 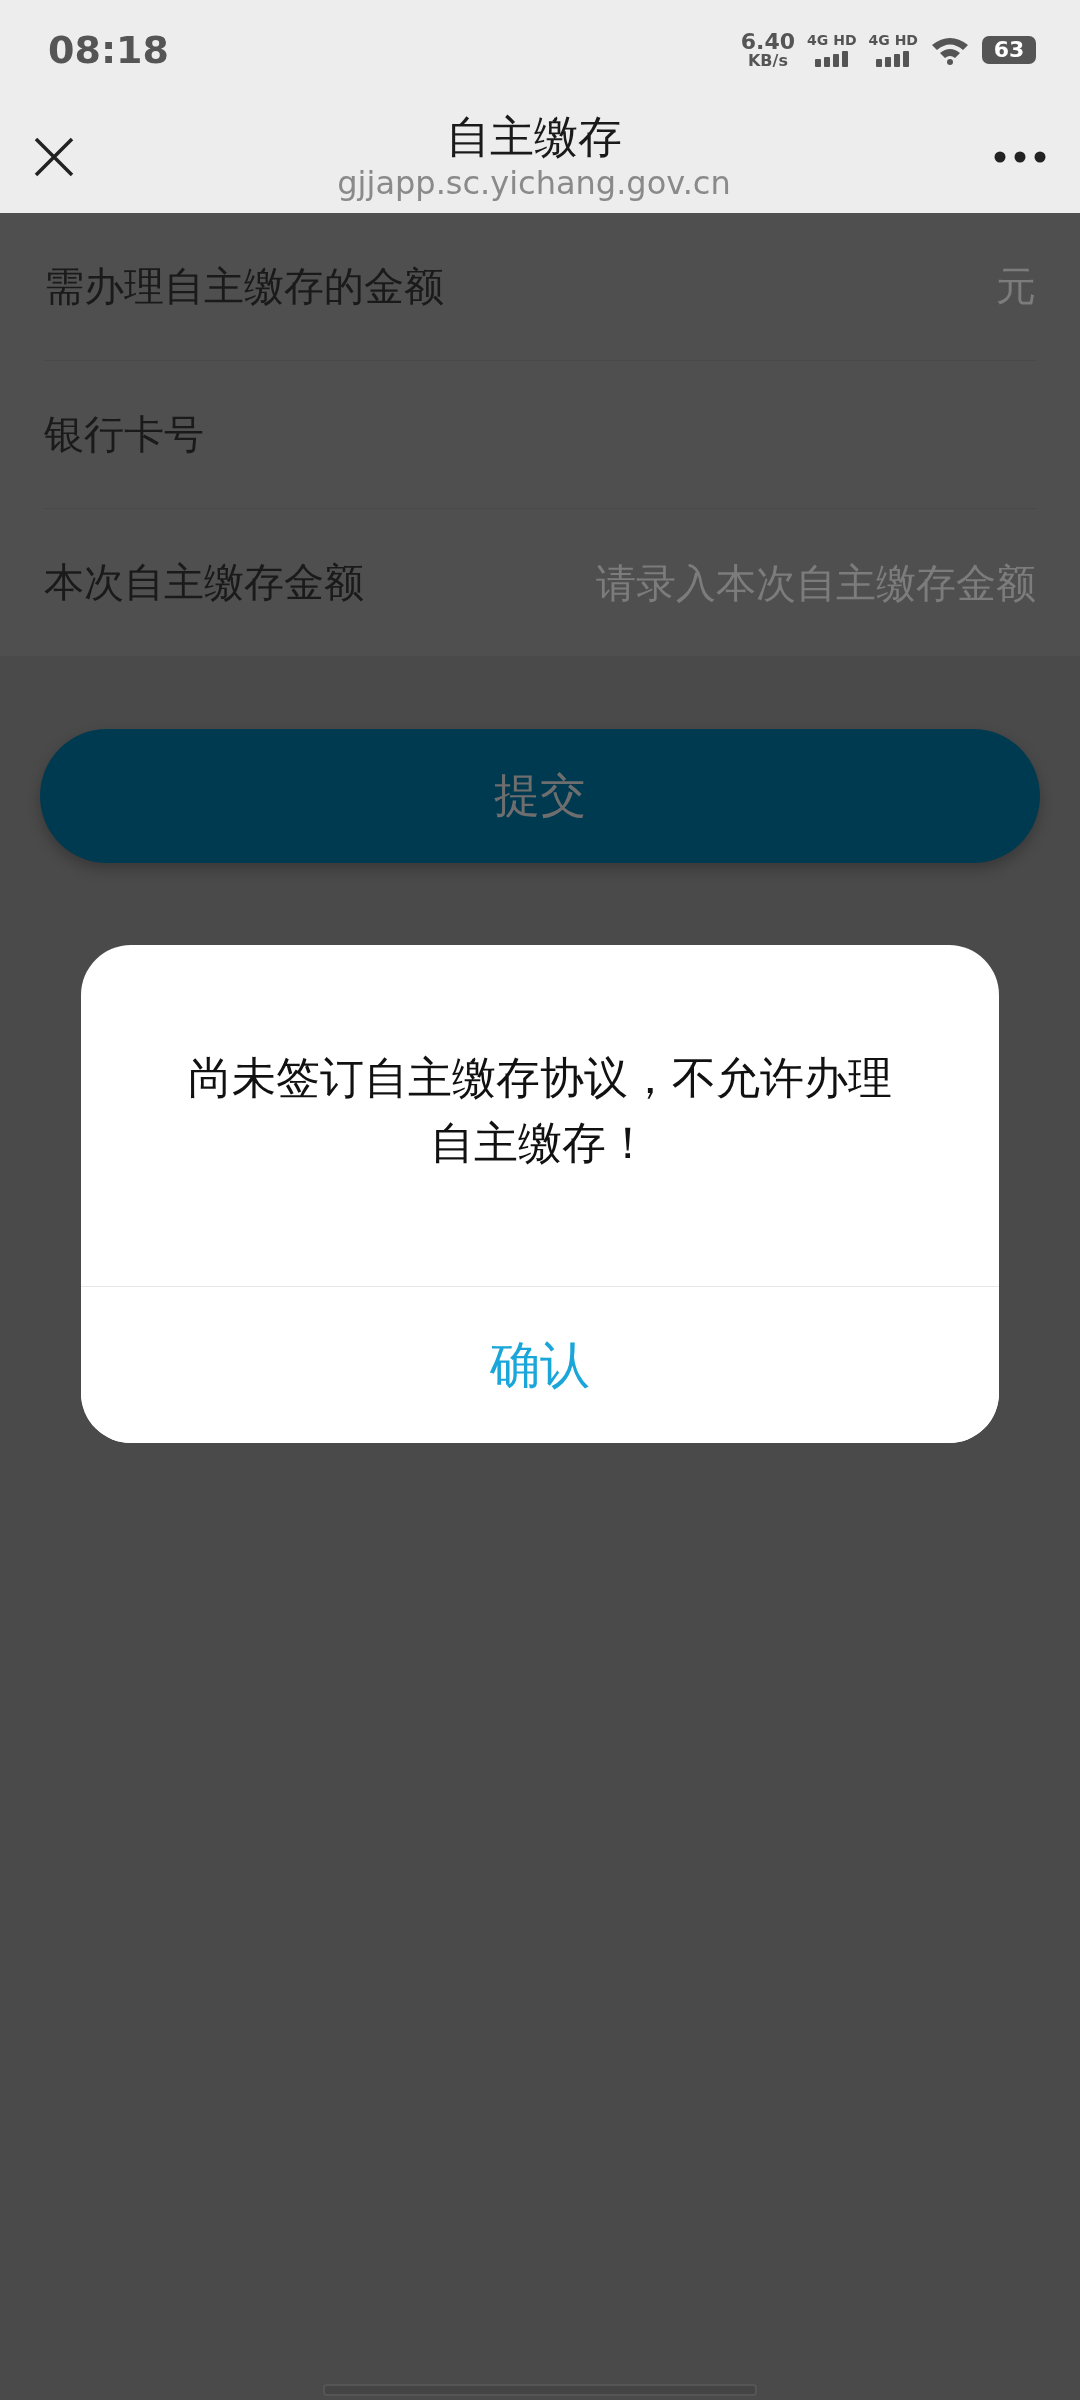 What do you see at coordinates (534, 183) in the screenshot?
I see `page-url: gjjapp.sc.yichang.gov.cn` at bounding box center [534, 183].